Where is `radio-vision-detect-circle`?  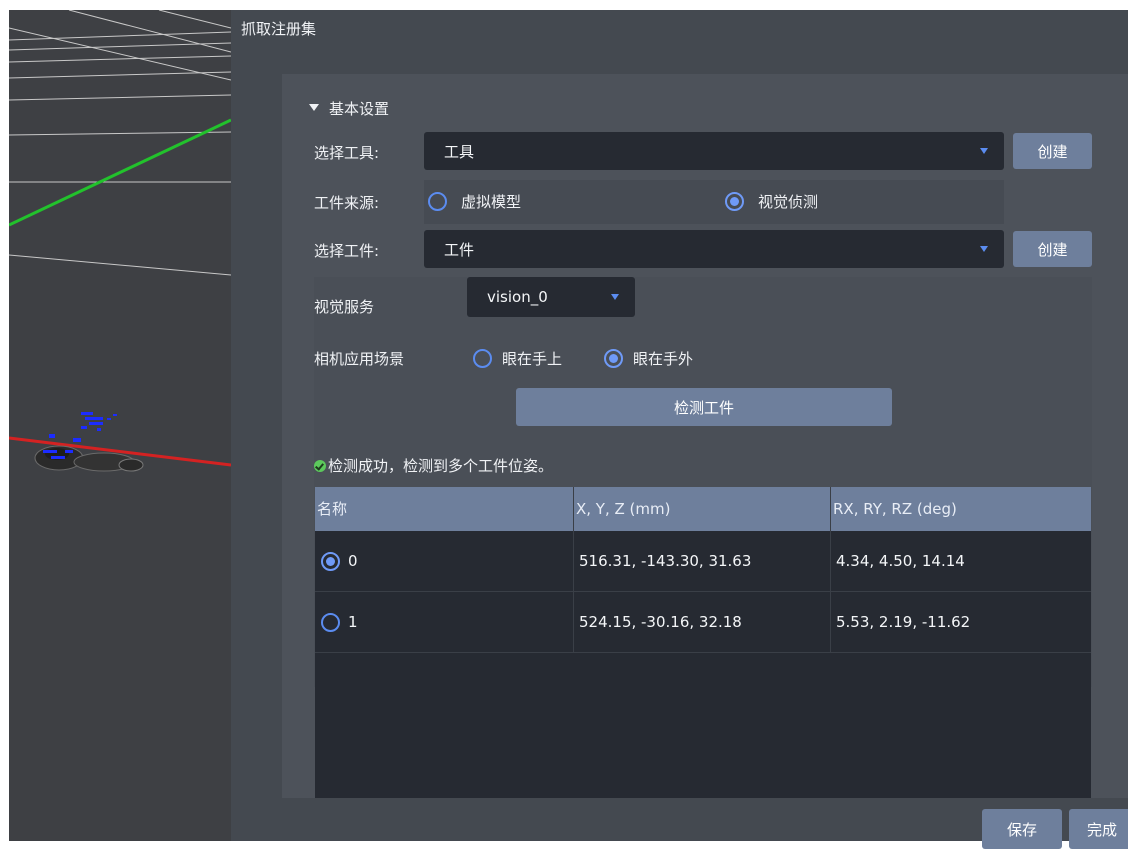
radio-vision-detect-circle is located at coordinates (734, 201).